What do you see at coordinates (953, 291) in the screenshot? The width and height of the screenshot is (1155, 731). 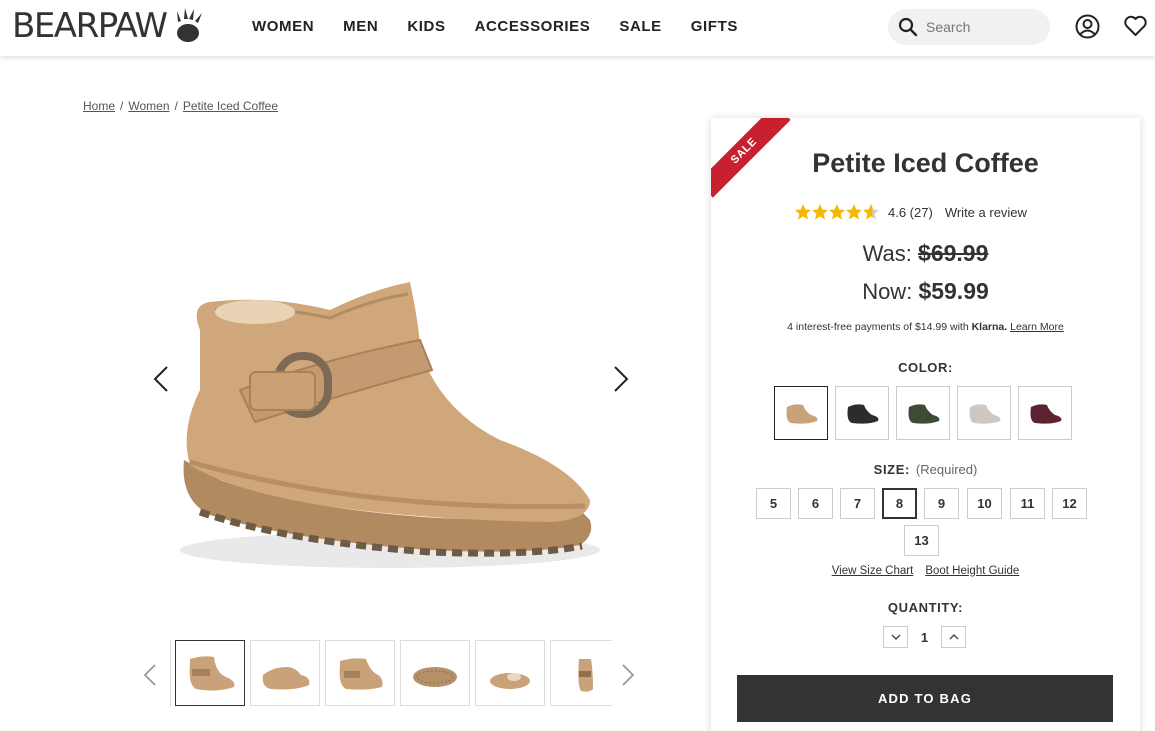 I see `now-price: $59.99` at bounding box center [953, 291].